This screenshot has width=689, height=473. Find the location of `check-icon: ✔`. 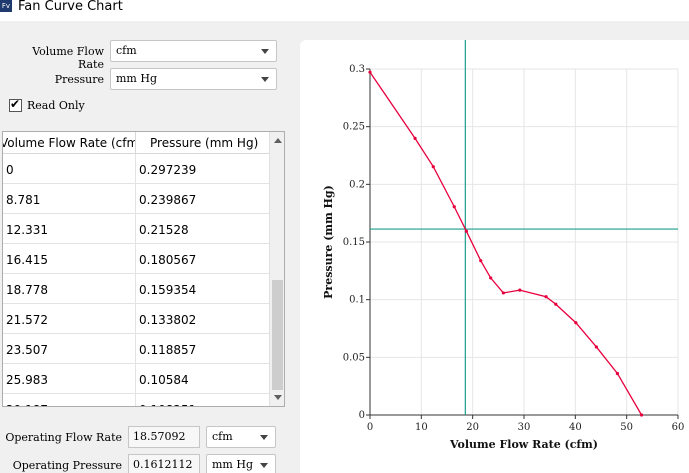

check-icon: ✔ is located at coordinates (15, 104).